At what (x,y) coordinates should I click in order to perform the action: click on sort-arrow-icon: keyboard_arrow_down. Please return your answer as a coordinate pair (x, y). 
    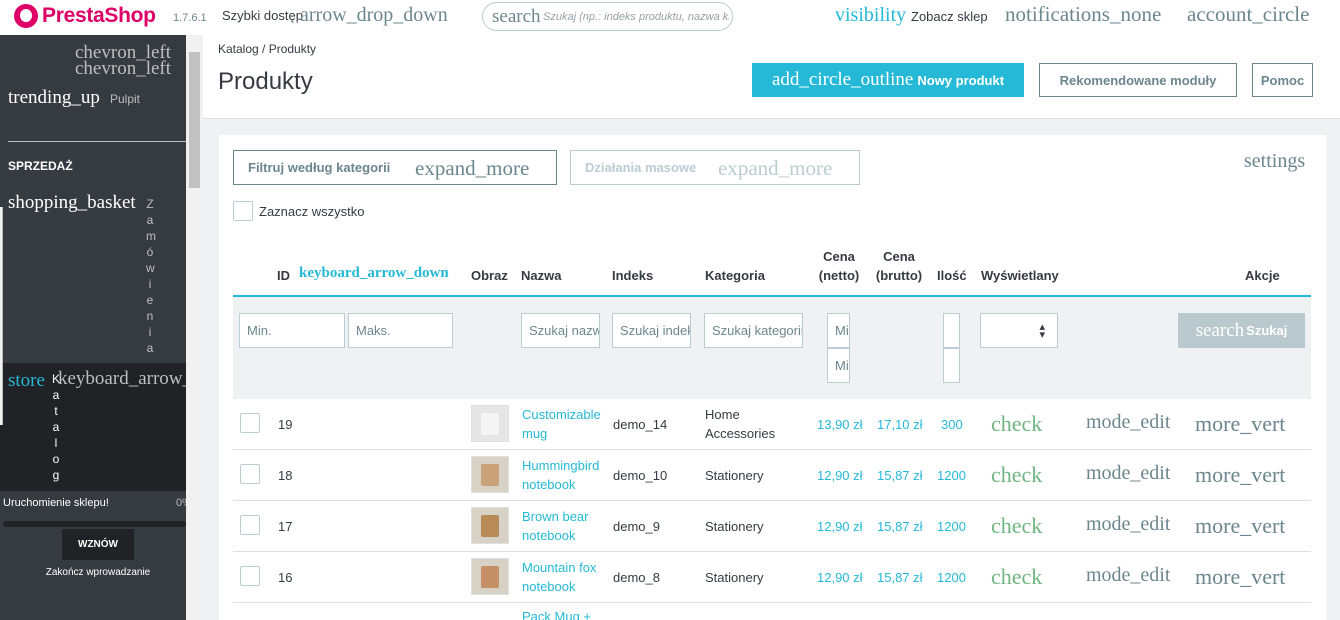
    Looking at the image, I should click on (374, 273).